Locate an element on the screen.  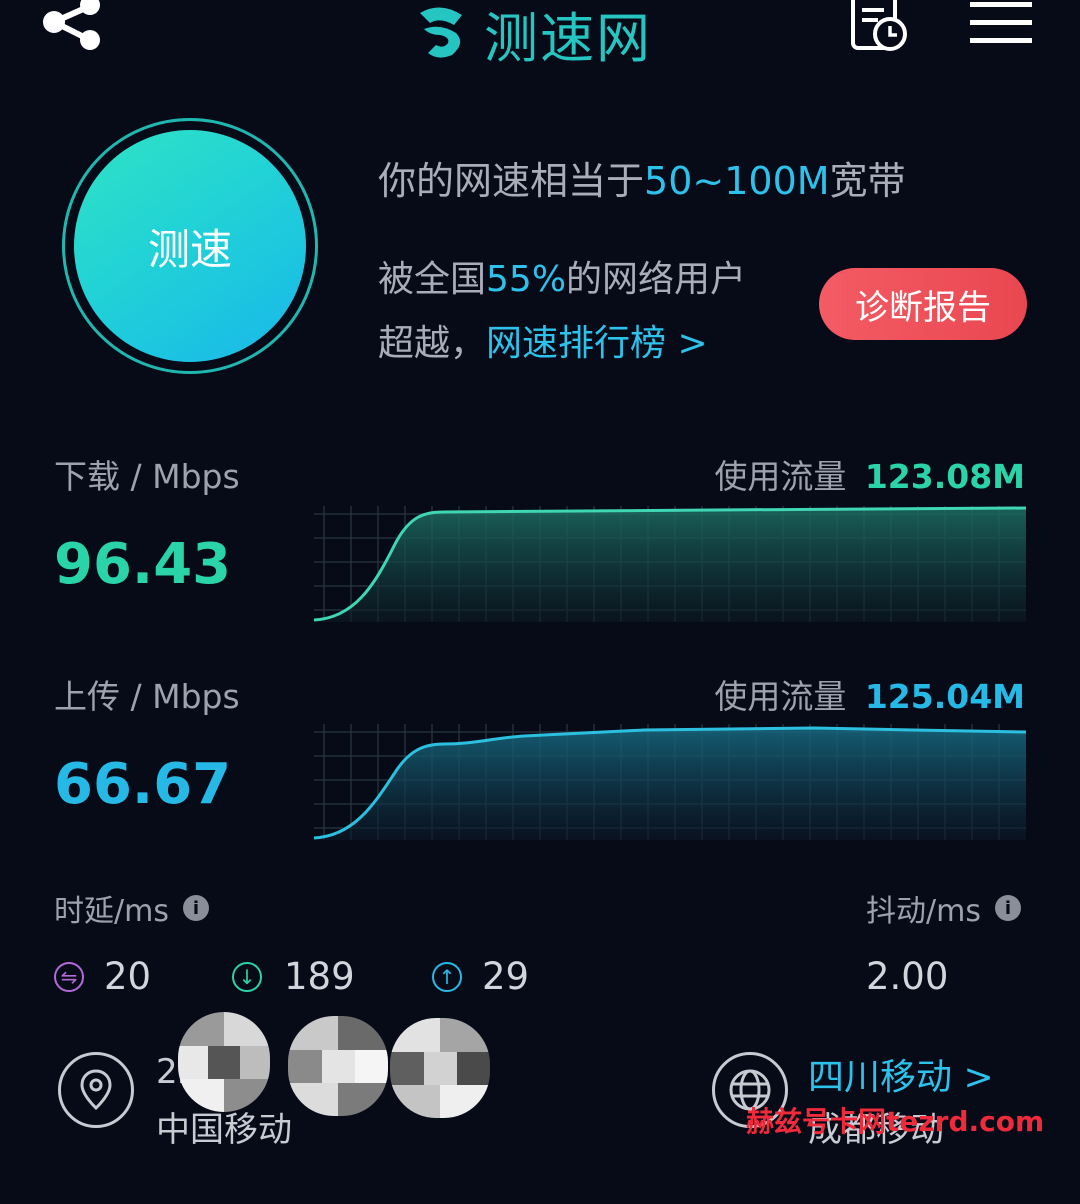
latency-upload: ↑ 29 is located at coordinates (480, 976).